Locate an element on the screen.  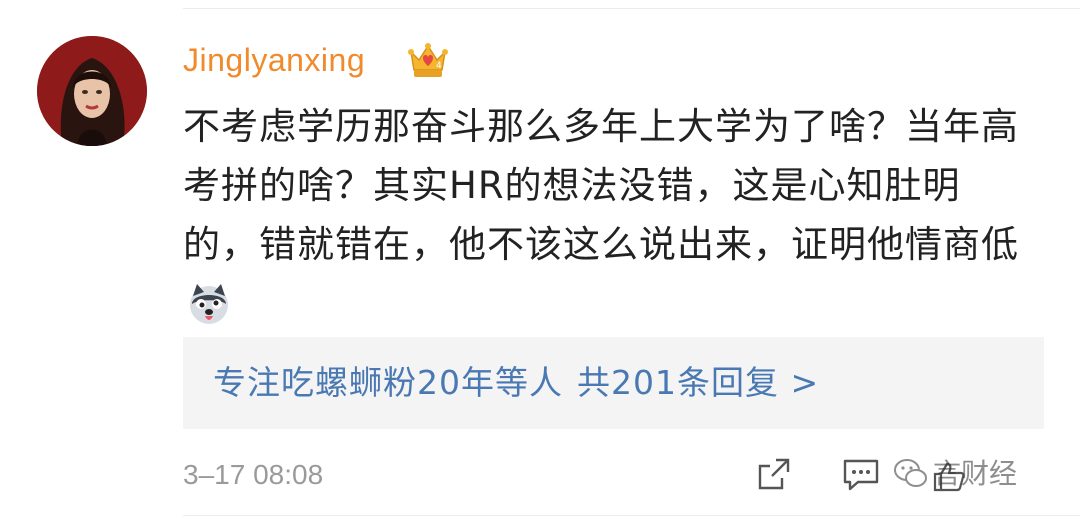
dog-icon is located at coordinates (209, 304).